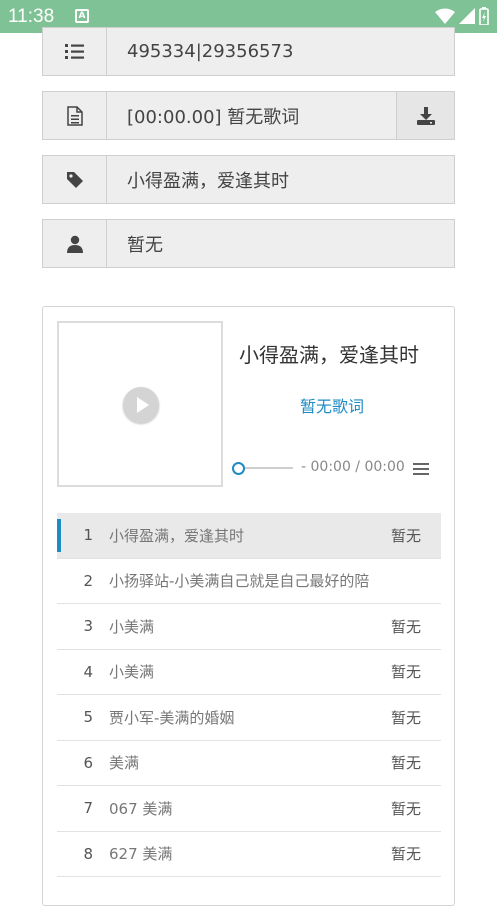  What do you see at coordinates (88, 535) in the screenshot?
I see `track-number: 1` at bounding box center [88, 535].